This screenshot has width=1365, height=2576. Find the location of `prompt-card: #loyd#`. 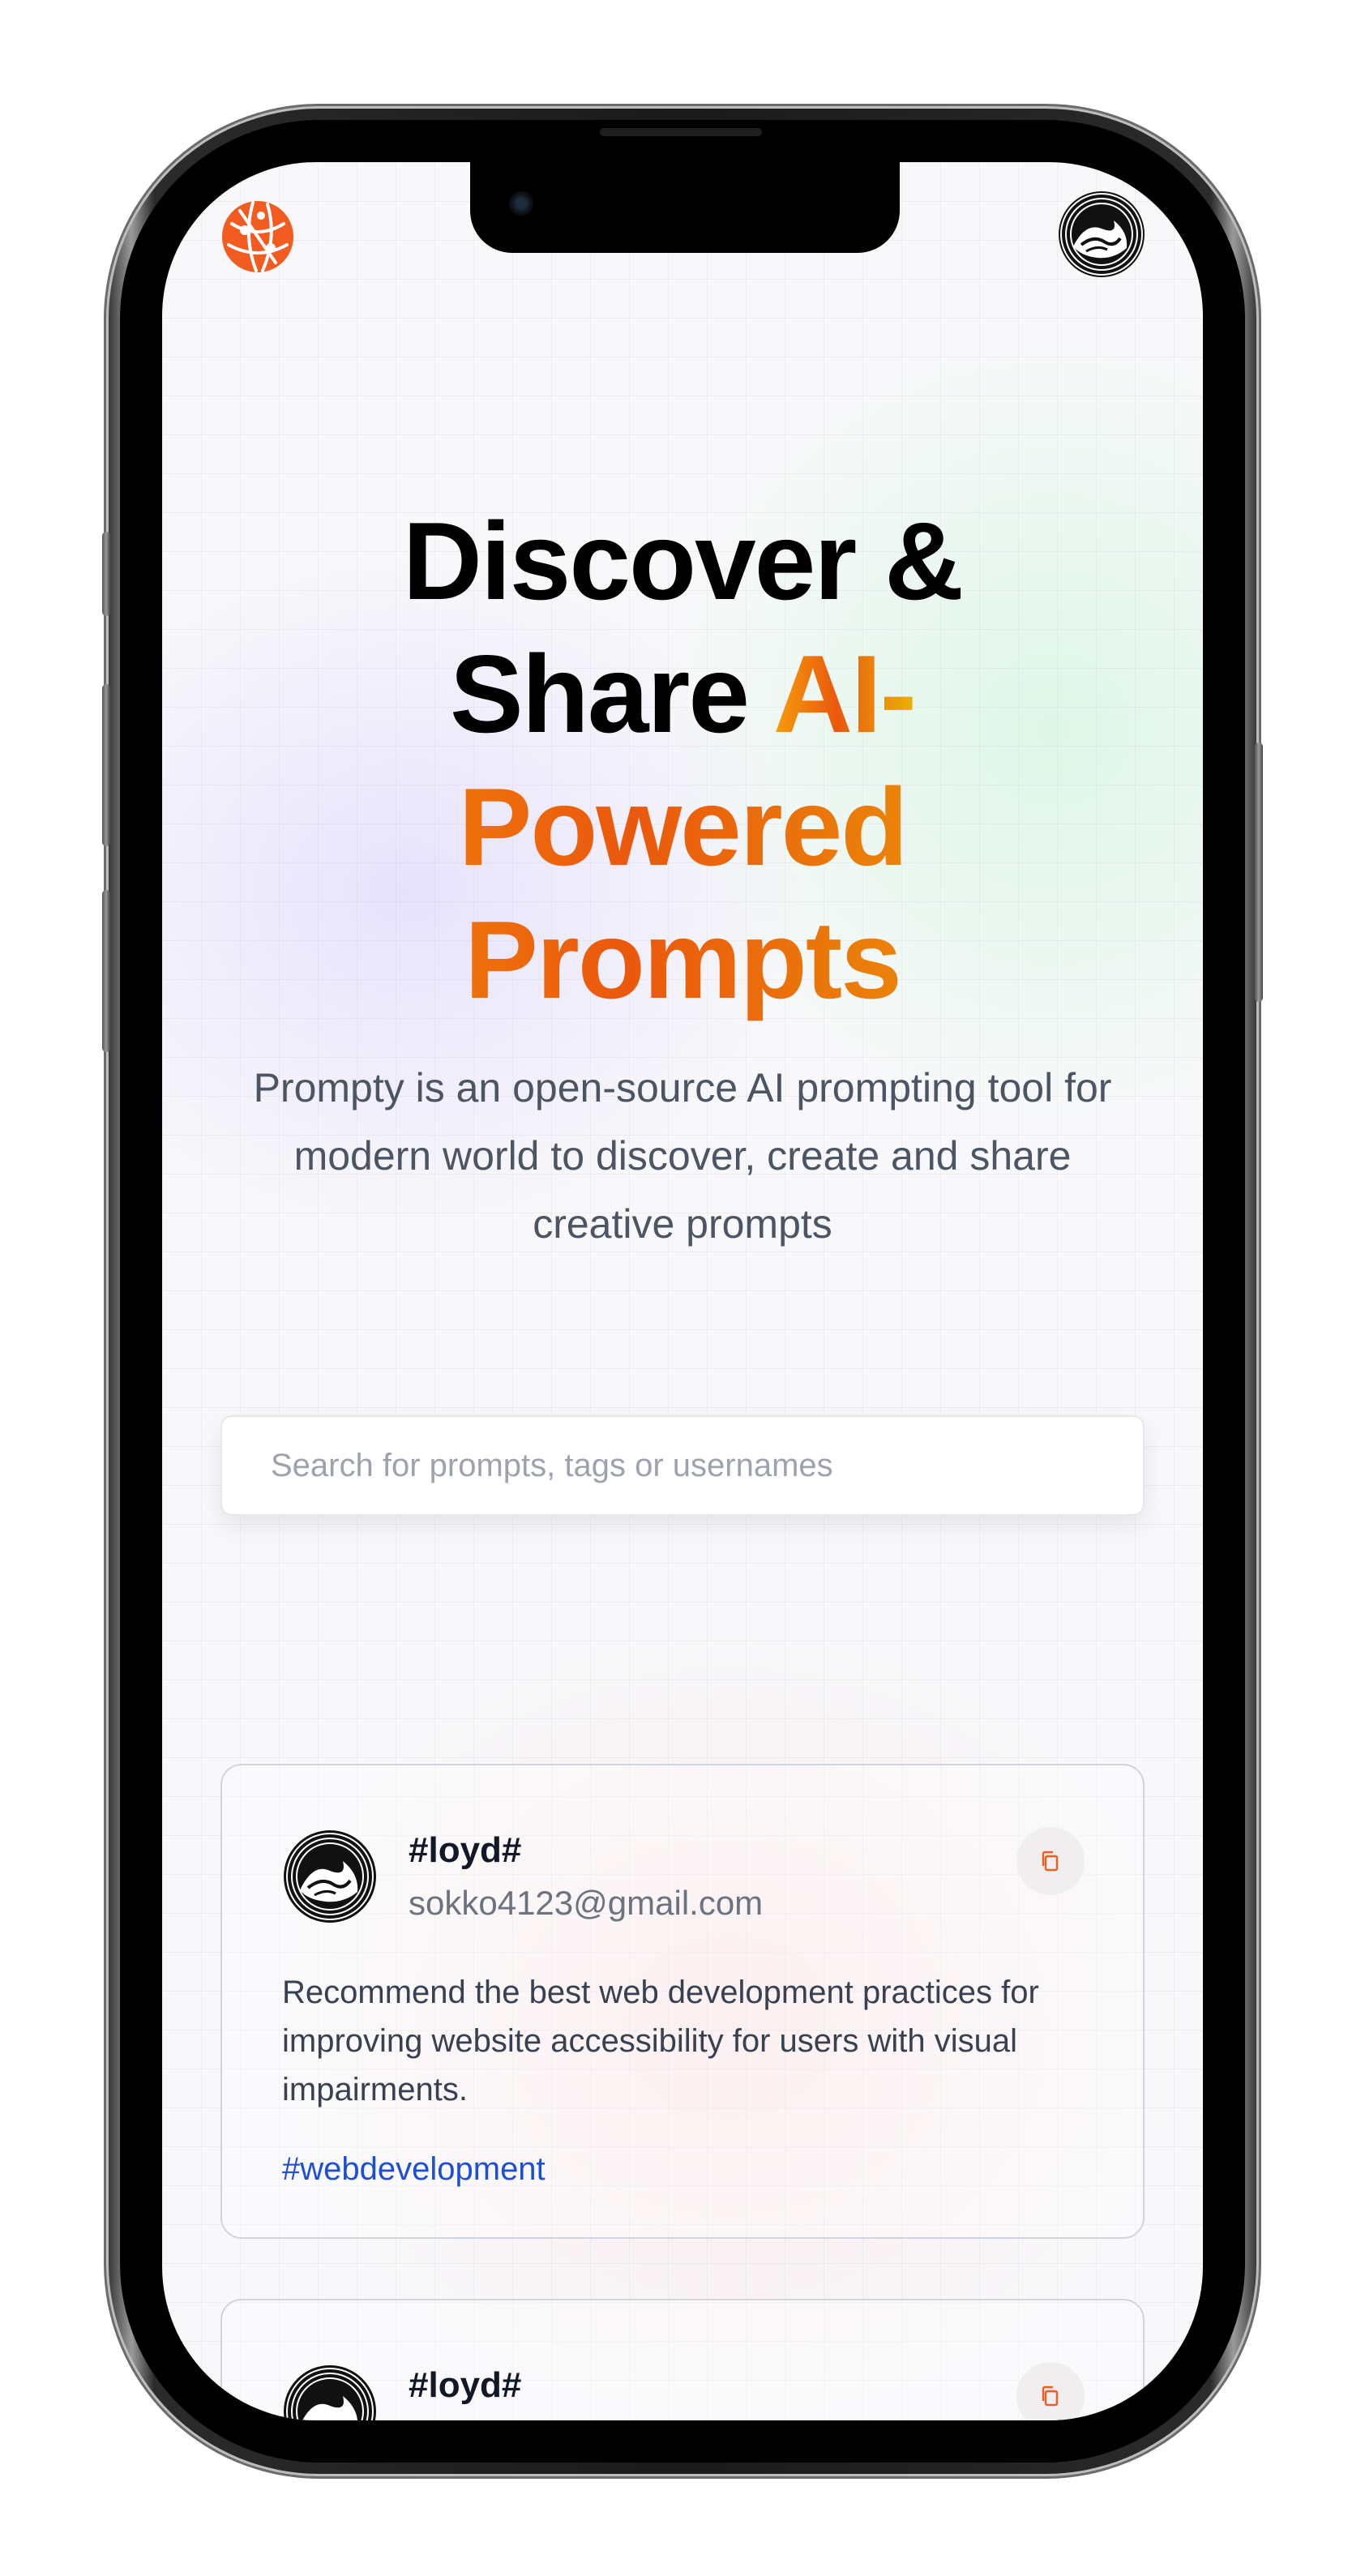

prompt-card: #loyd# is located at coordinates (682, 2359).